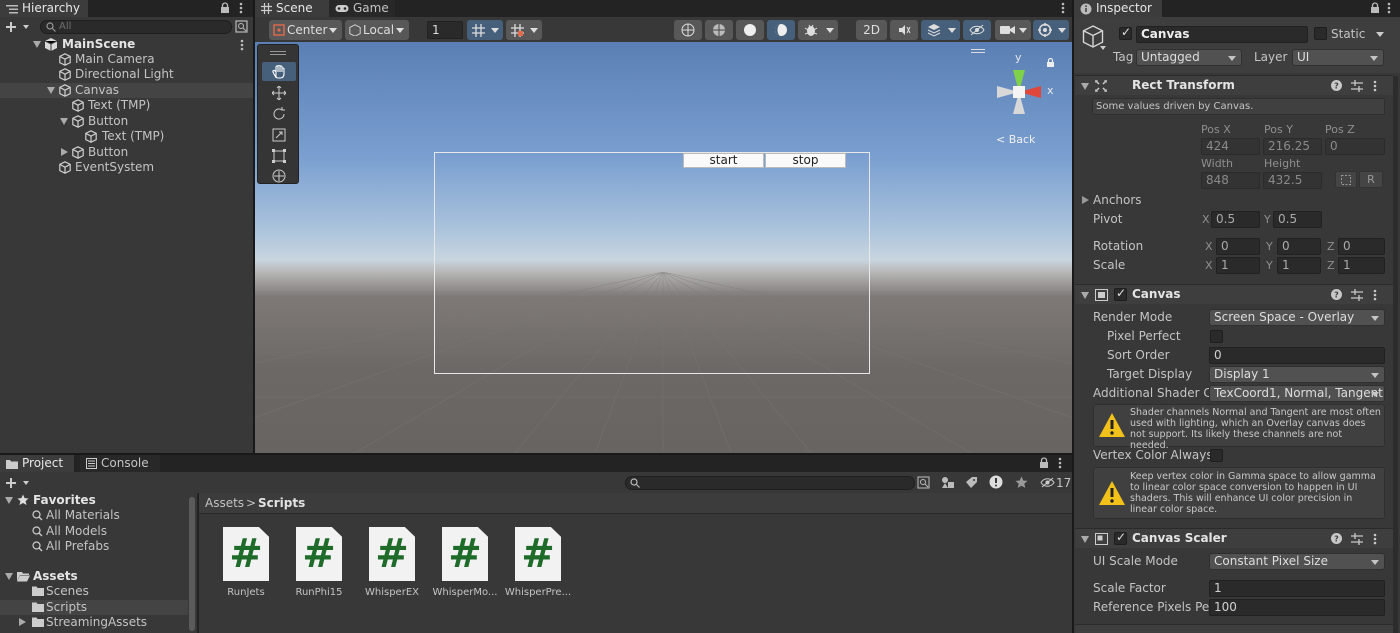 The image size is (1400, 633). I want to click on sort-order-input: 0, so click(1297, 355).